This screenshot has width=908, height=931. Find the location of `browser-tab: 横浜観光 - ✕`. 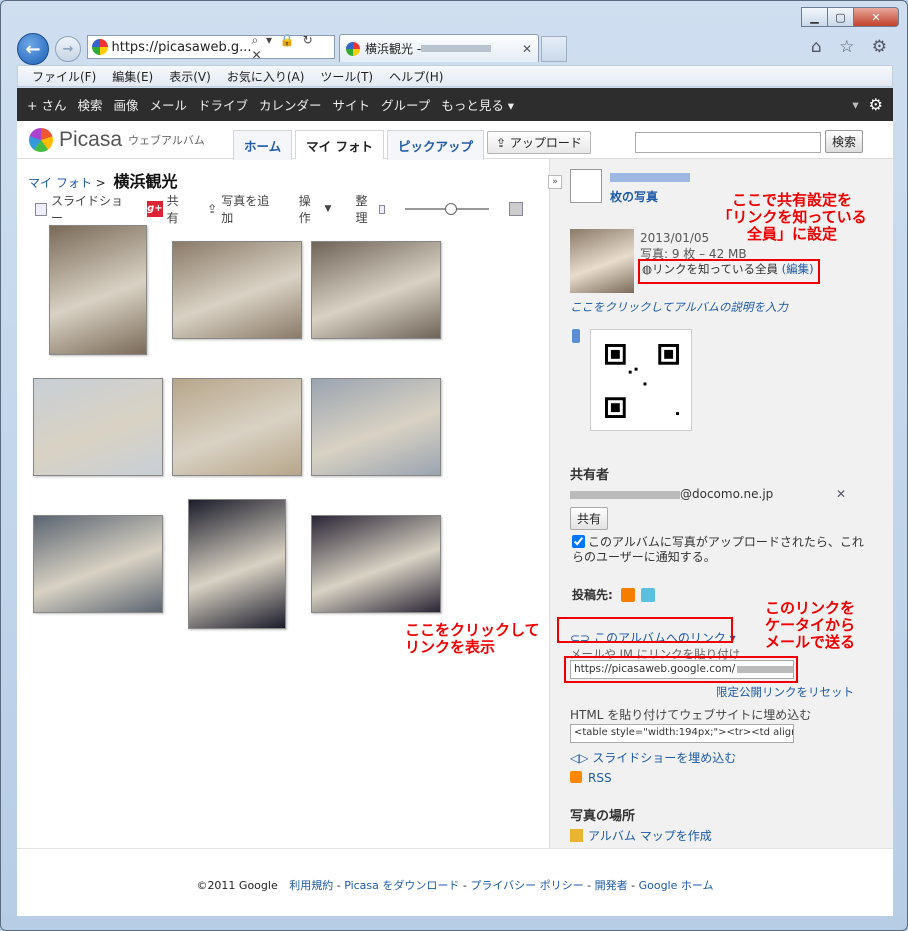

browser-tab: 横浜観光 - ✕ is located at coordinates (439, 48).